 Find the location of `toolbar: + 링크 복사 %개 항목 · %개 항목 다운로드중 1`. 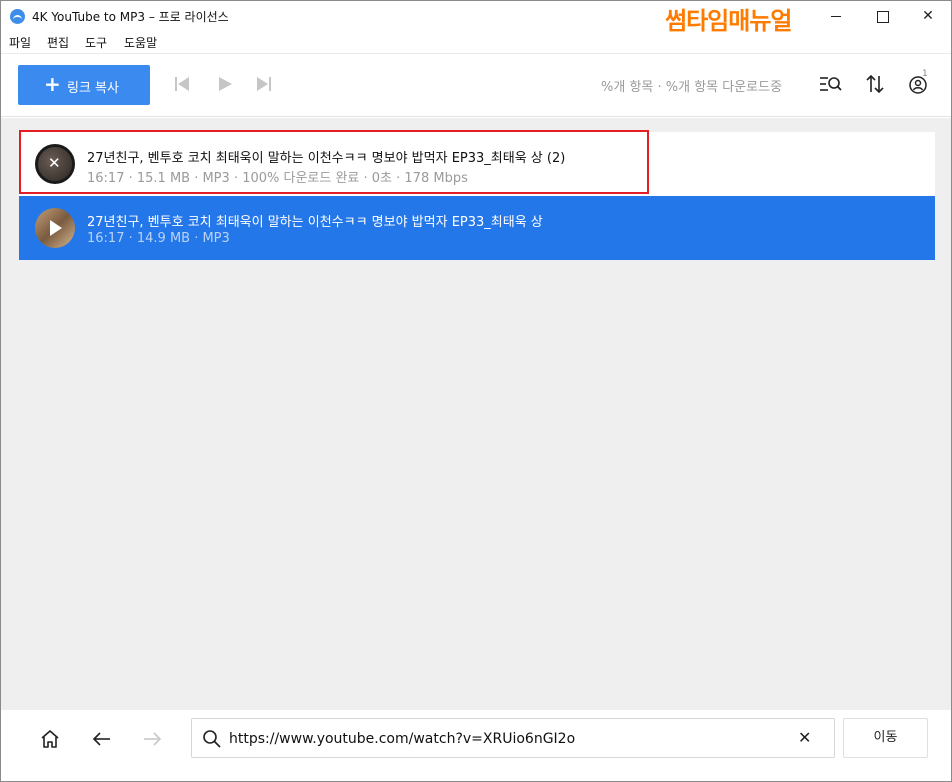

toolbar: + 링크 복사 %개 항목 · %개 항목 다운로드중 1 is located at coordinates (476, 85).